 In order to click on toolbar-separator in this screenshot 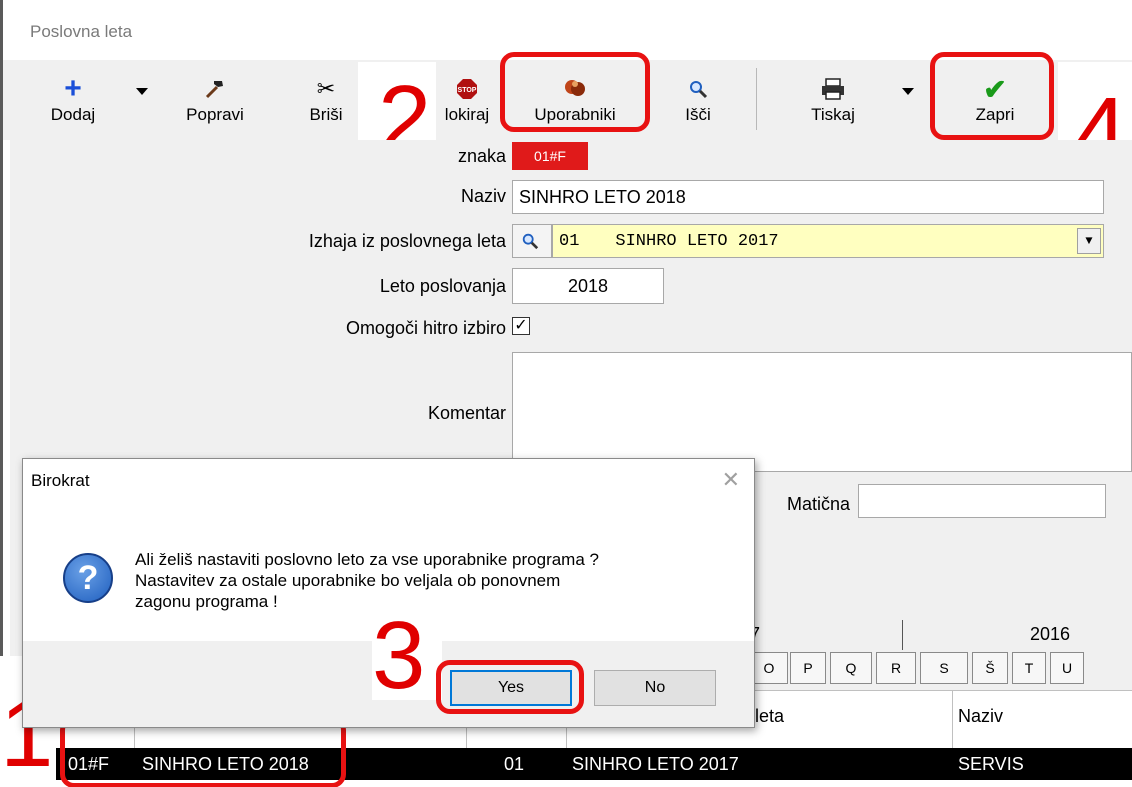, I will do `click(756, 99)`.